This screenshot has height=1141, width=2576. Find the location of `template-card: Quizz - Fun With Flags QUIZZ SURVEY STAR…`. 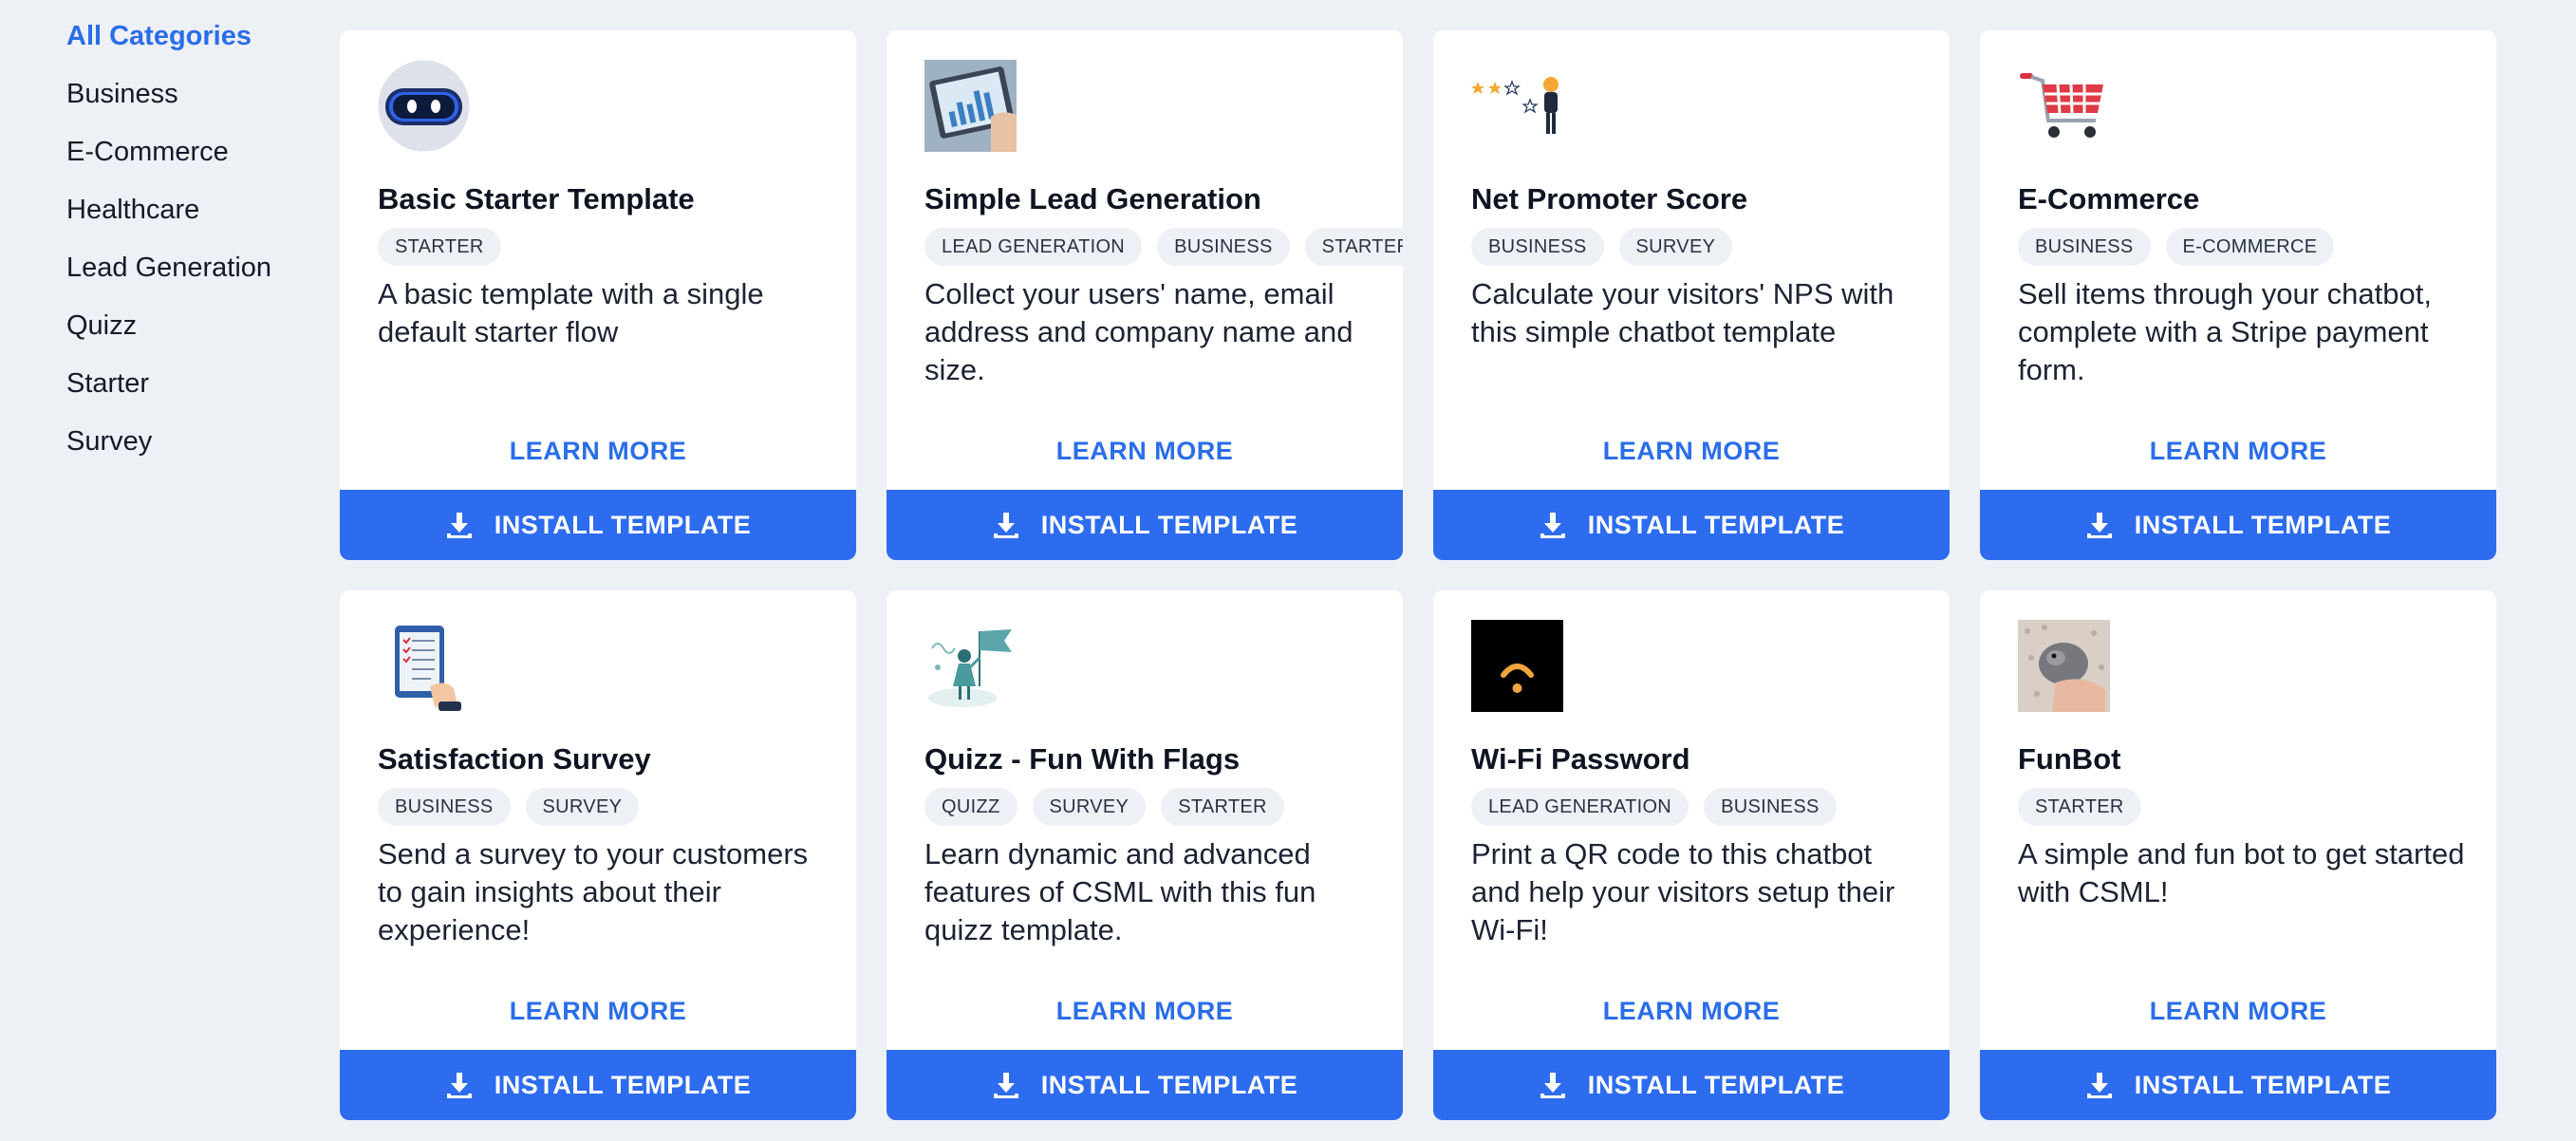

template-card: Quizz - Fun With Flags QUIZZ SURVEY STAR… is located at coordinates (1145, 855).